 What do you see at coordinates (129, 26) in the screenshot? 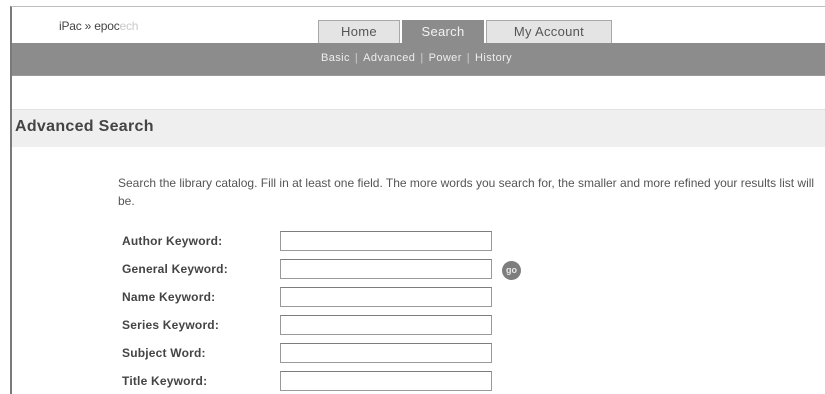
I see `logo-faint-text: ech` at bounding box center [129, 26].